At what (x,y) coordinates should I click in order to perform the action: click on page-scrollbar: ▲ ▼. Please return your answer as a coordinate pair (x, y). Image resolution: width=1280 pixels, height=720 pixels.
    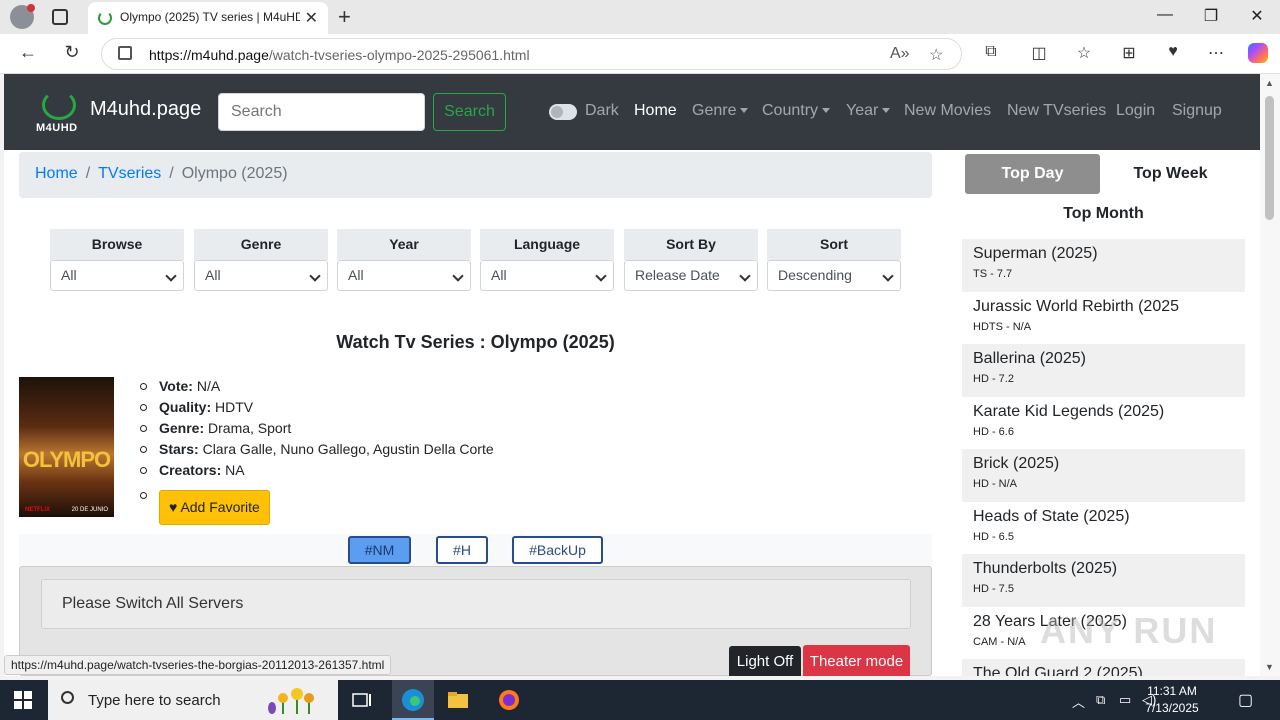
    Looking at the image, I should click on (1270, 375).